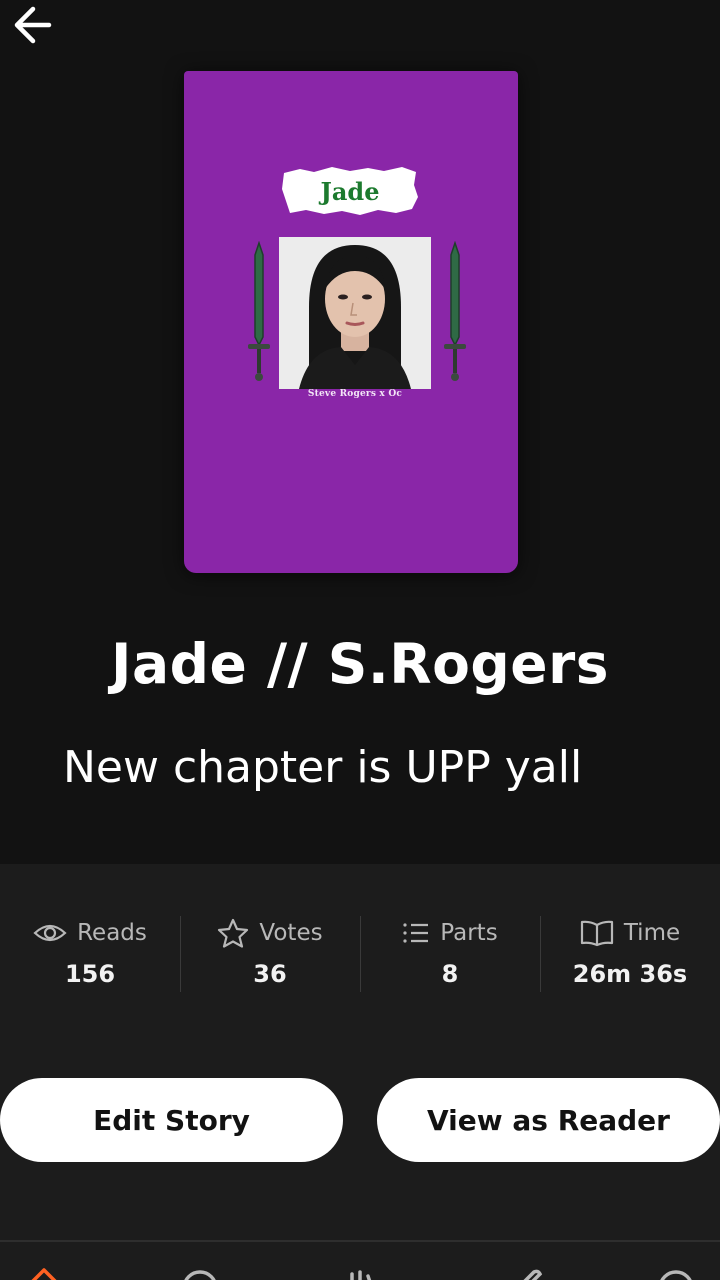 The height and width of the screenshot is (1280, 720). What do you see at coordinates (416, 933) in the screenshot?
I see `list-icon` at bounding box center [416, 933].